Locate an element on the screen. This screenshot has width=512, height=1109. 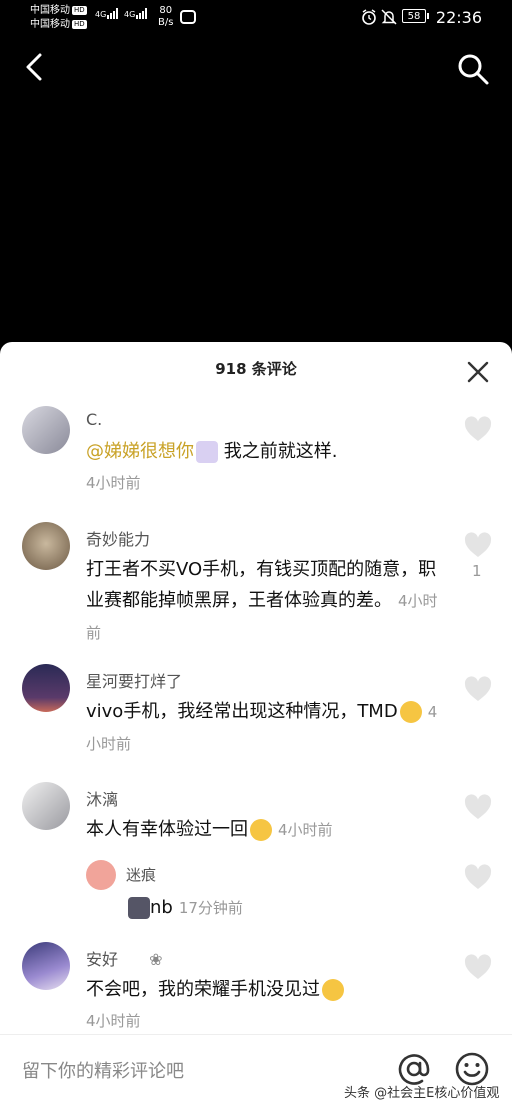
comment-text: 不会吧，我的荣耀手机没见过 is located at coordinates (266, 989).